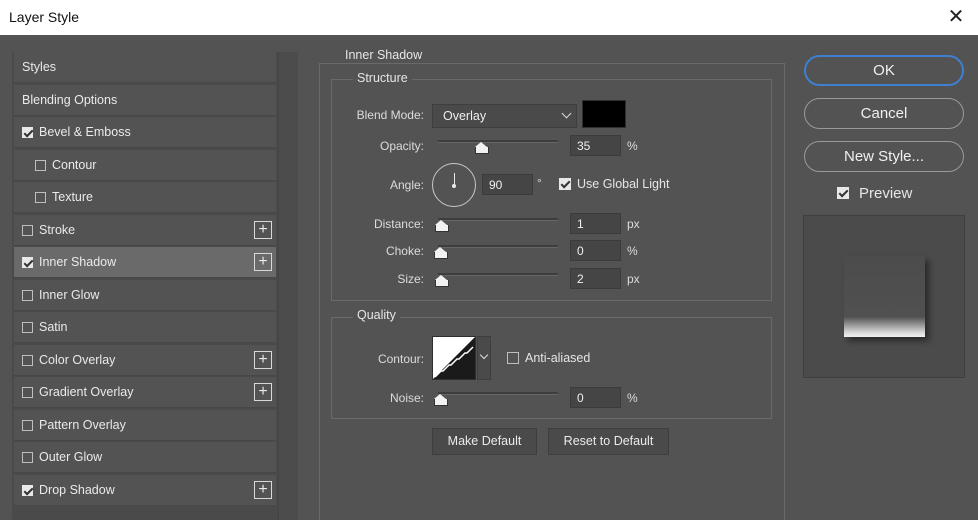  Describe the element at coordinates (82, 425) in the screenshot. I see `sidebar-item-label: Pattern Overlay` at that location.